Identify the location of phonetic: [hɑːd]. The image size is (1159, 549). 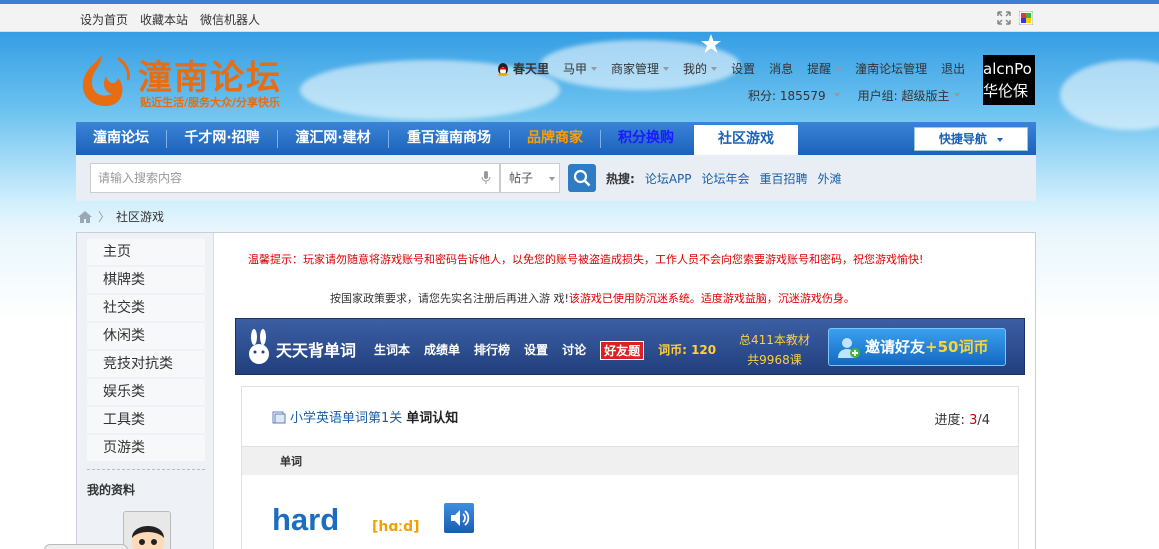
(396, 527).